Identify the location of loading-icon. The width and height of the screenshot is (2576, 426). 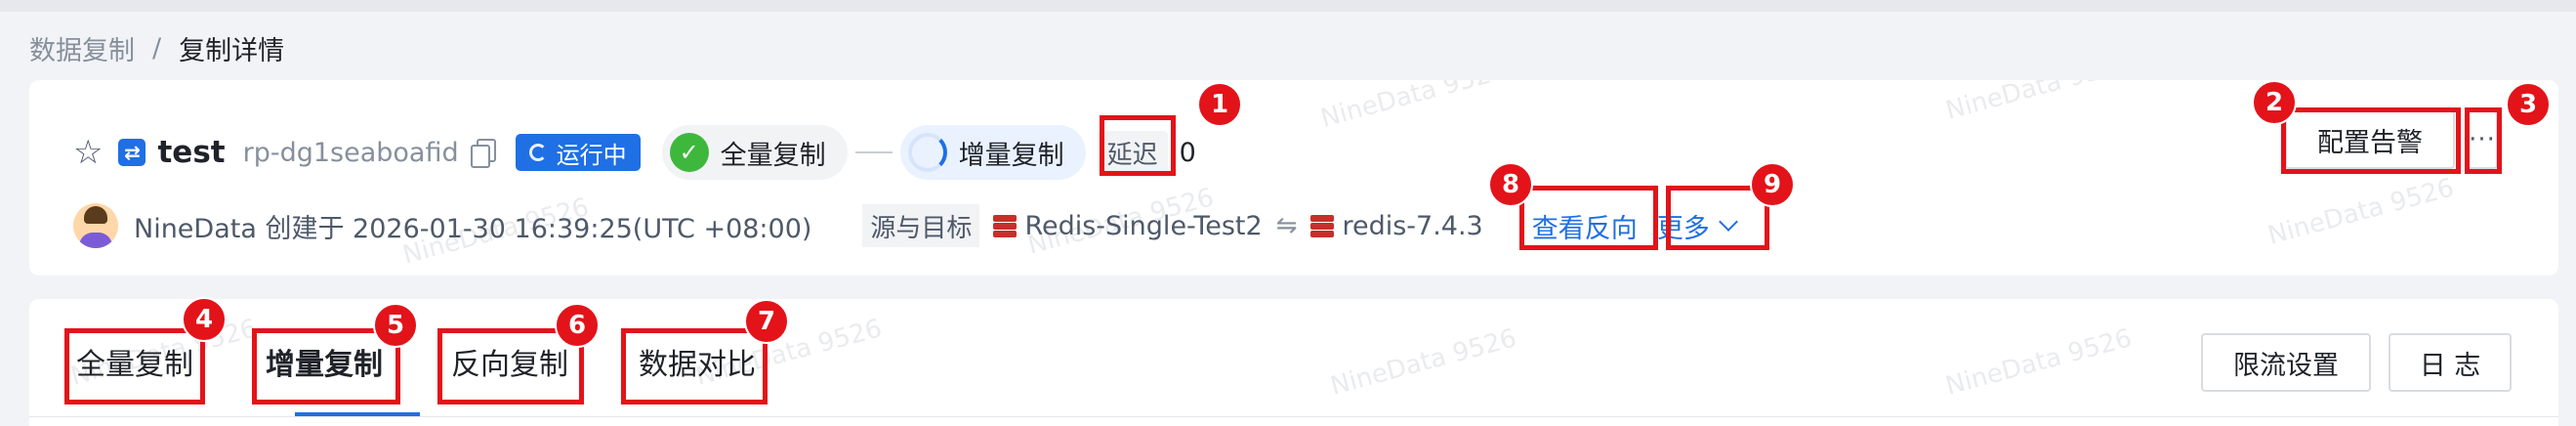
(537, 152).